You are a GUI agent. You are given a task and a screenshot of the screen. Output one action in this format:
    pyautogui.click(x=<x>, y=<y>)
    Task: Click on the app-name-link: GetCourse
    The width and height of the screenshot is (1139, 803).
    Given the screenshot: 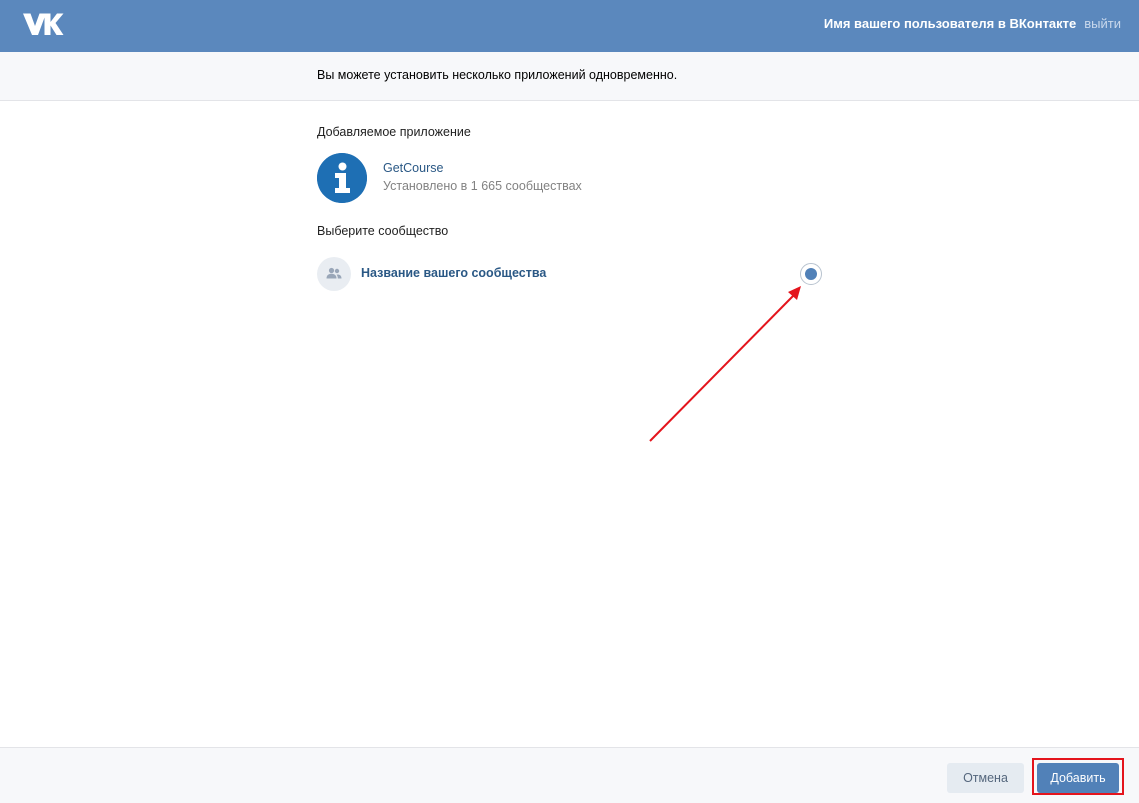 What is the action you would take?
    pyautogui.click(x=413, y=168)
    